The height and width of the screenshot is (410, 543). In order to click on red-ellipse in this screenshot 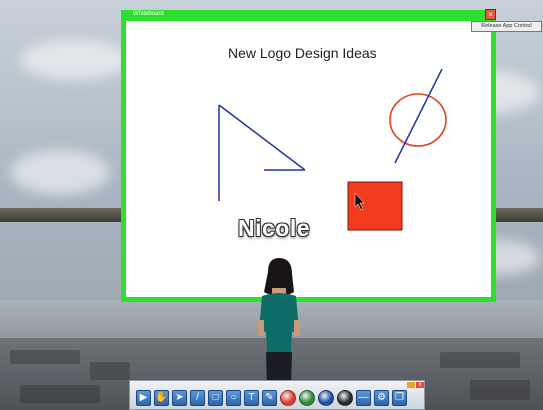, I will do `click(418, 120)`.